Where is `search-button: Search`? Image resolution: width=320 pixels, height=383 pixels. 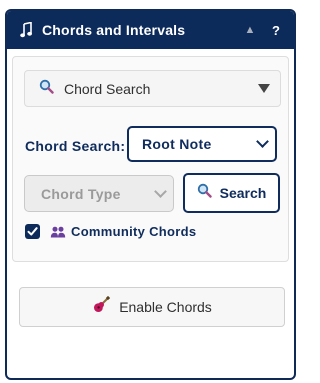 search-button: Search is located at coordinates (231, 193).